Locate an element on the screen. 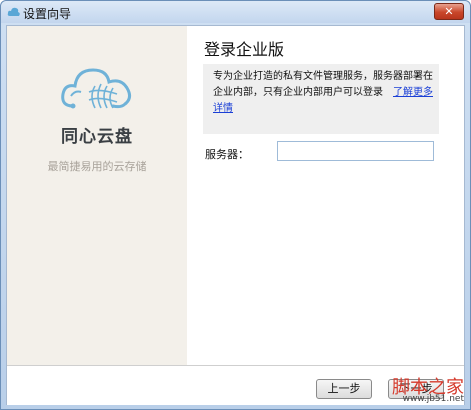 The height and width of the screenshot is (410, 471). cloud-logo-icon is located at coordinates (96, 88).